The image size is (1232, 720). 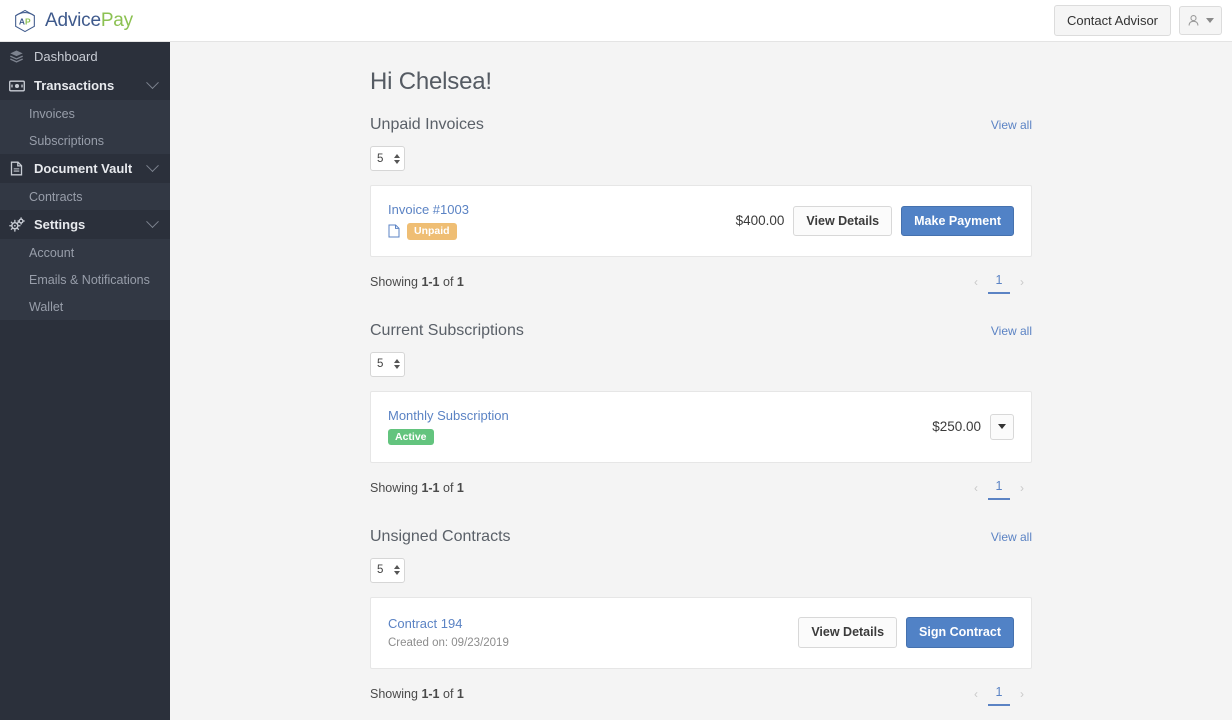 I want to click on section-unpaid-invoices: Unpaid Invoices View all 5 Invoice #1003, so click(x=701, y=205).